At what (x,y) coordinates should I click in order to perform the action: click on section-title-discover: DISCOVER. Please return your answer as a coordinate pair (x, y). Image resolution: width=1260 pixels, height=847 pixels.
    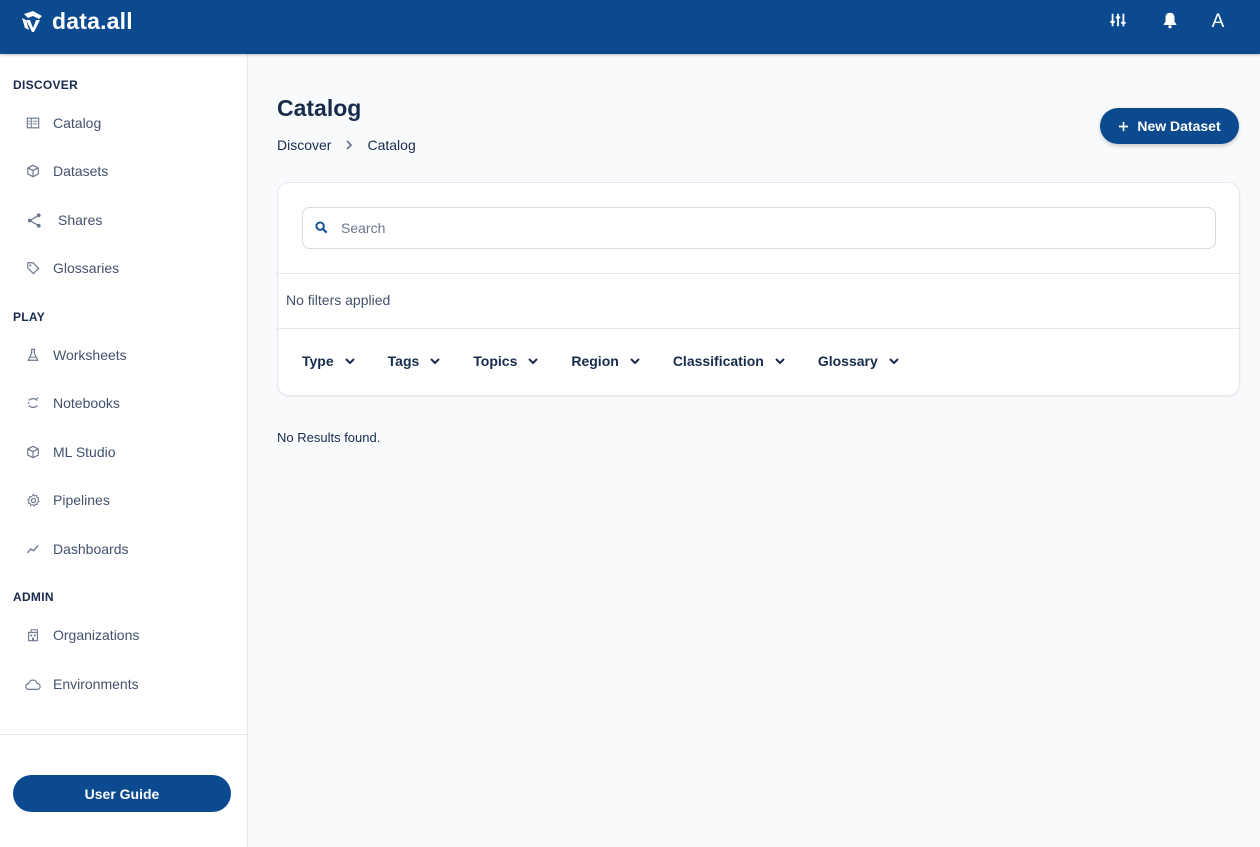
    Looking at the image, I should click on (46, 85).